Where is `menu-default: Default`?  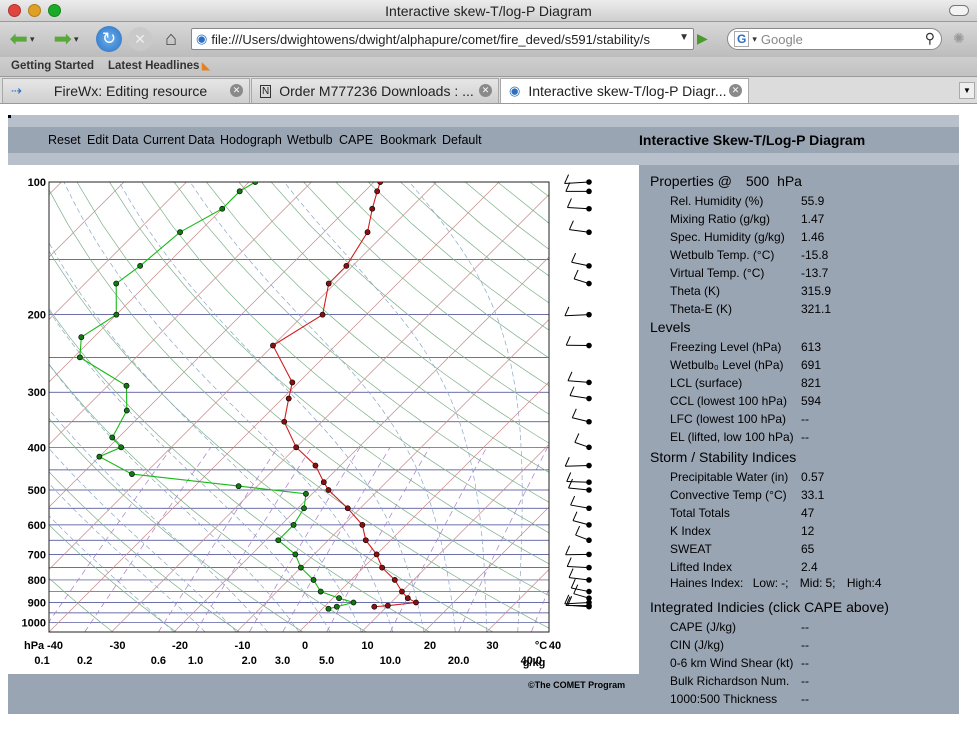
menu-default: Default is located at coordinates (462, 140).